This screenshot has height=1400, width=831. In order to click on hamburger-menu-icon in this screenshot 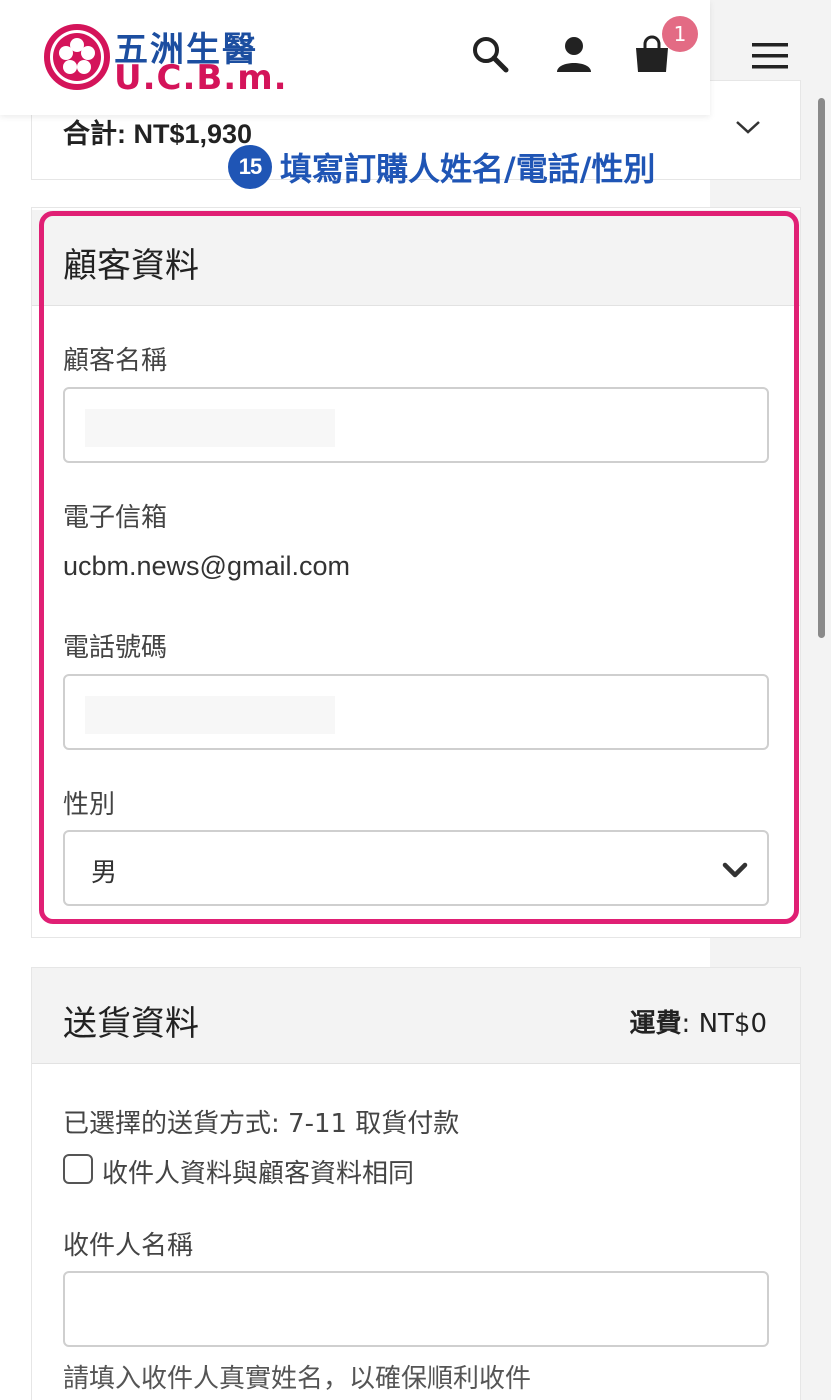, I will do `click(770, 56)`.